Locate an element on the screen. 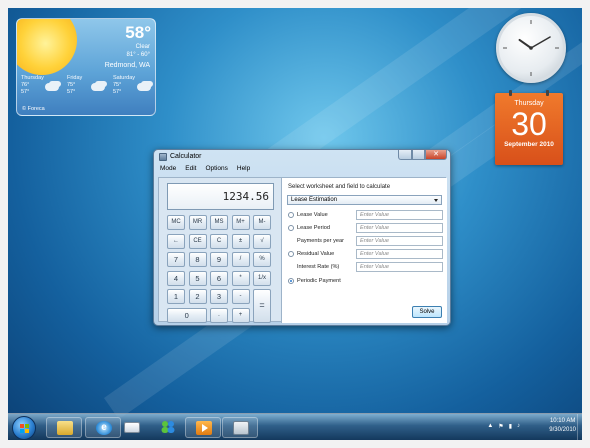  forecast-day-name: Saturday is located at coordinates (124, 78).